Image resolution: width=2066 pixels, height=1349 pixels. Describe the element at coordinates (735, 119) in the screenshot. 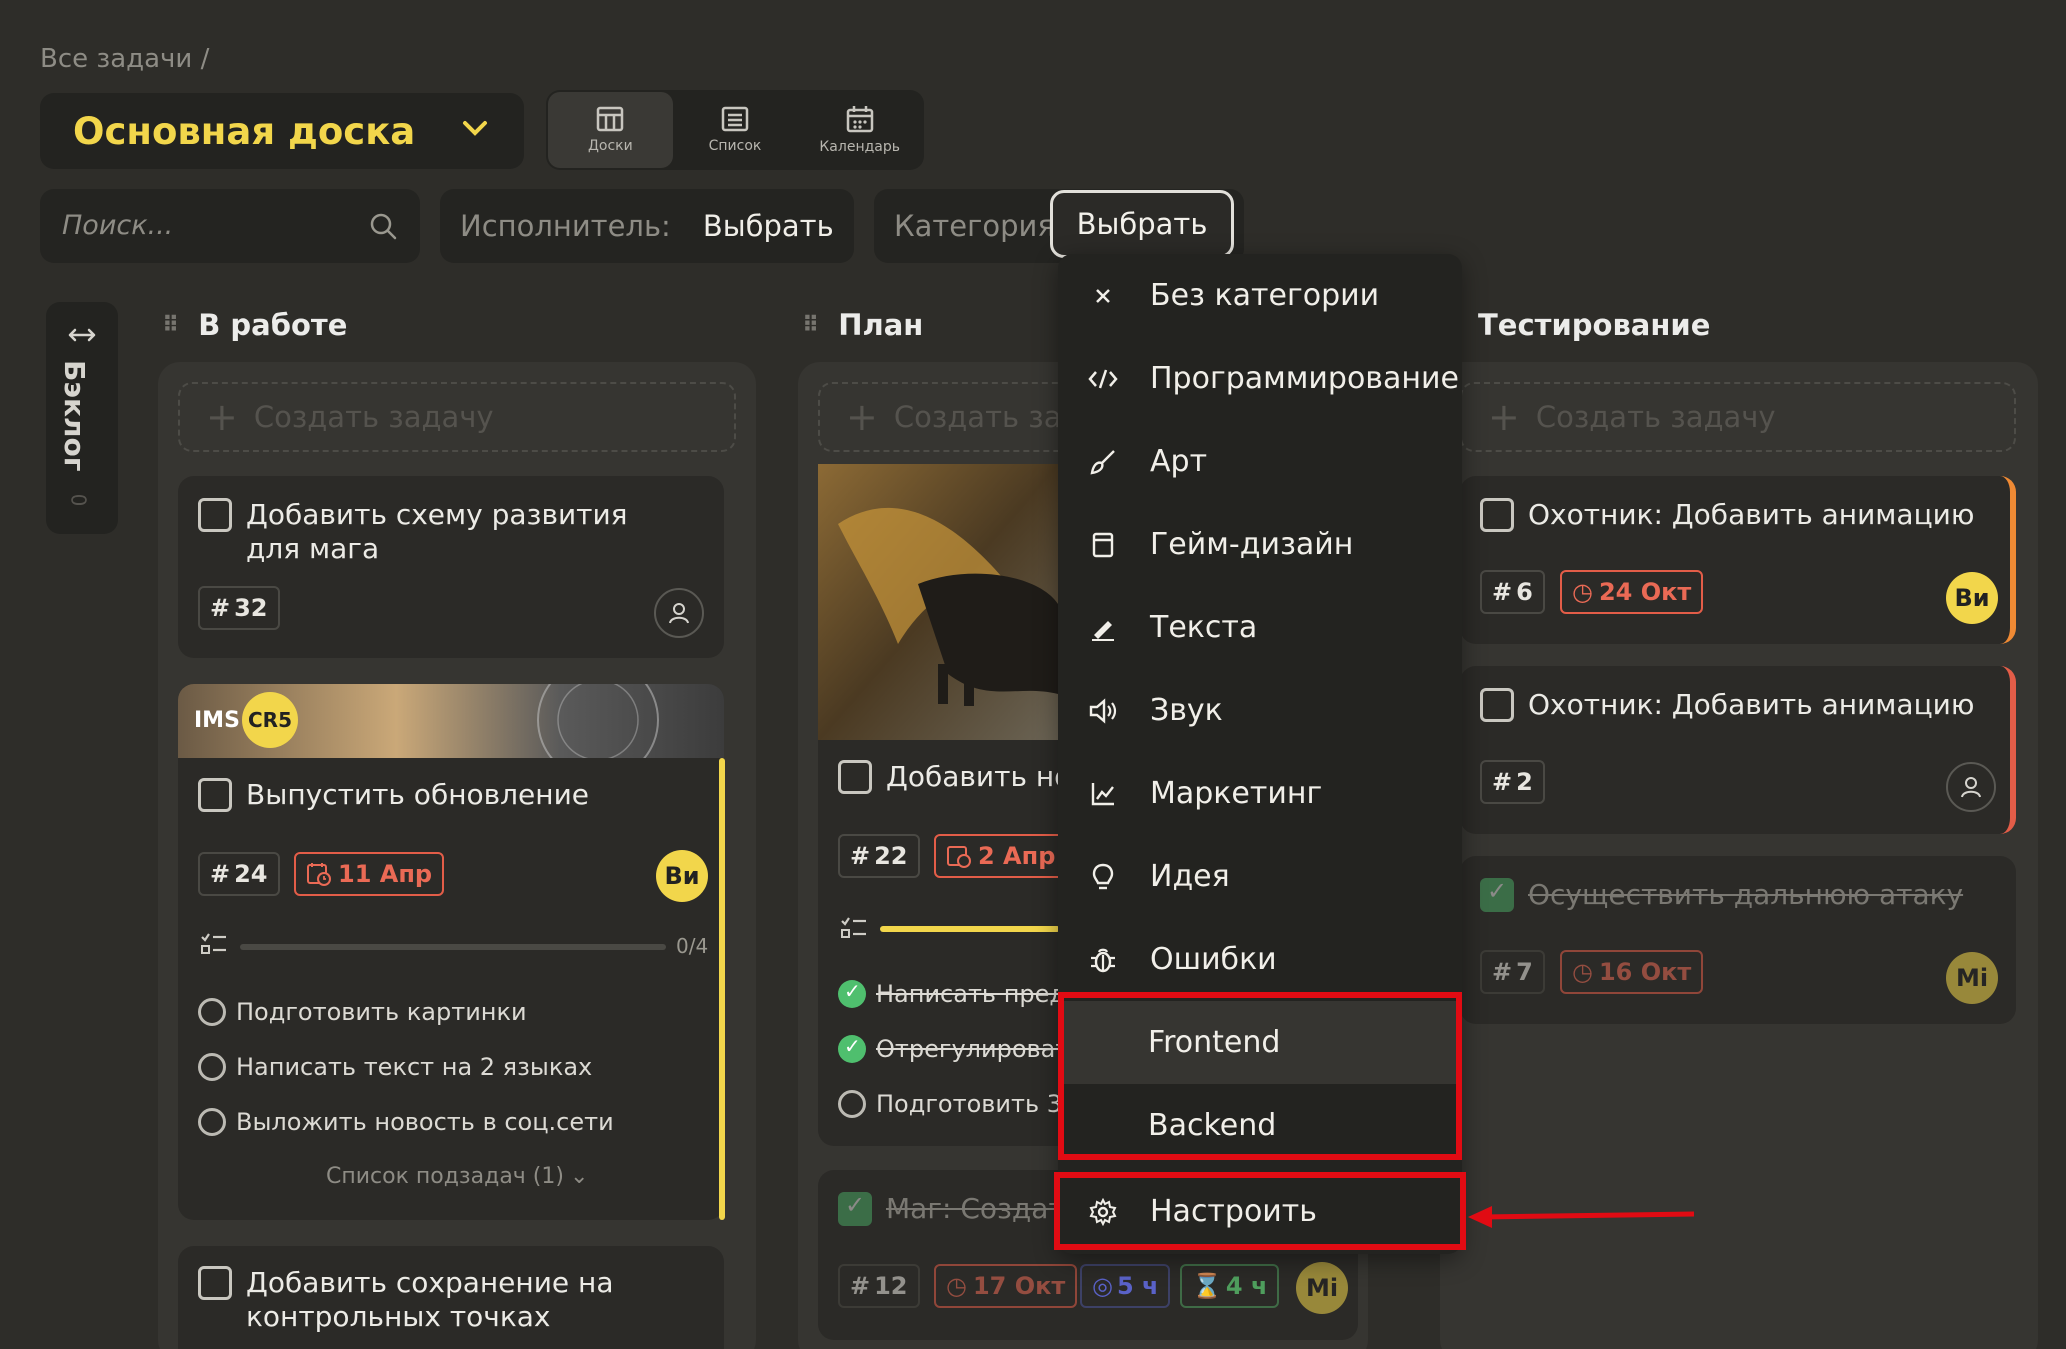

I see `list-icon` at that location.